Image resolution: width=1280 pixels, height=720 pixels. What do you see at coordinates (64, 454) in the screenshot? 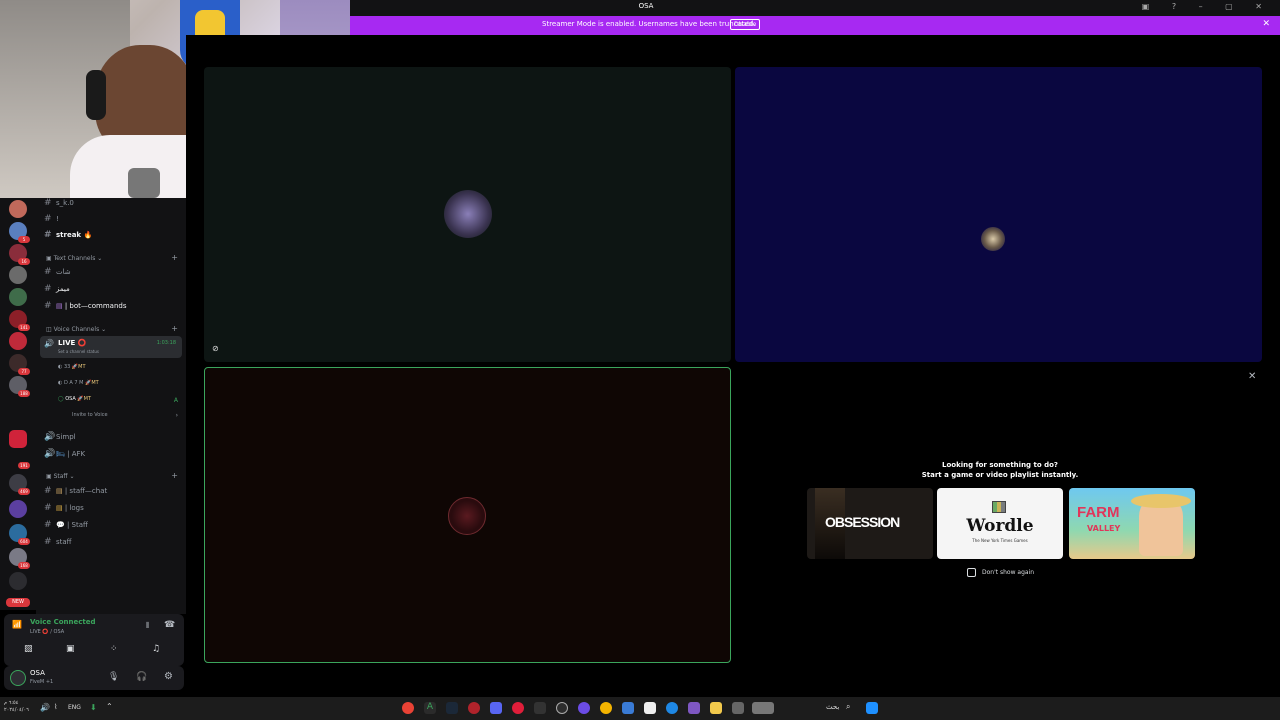
I see `voice-channel-afk: 🔊🛏 | AFK` at bounding box center [64, 454].